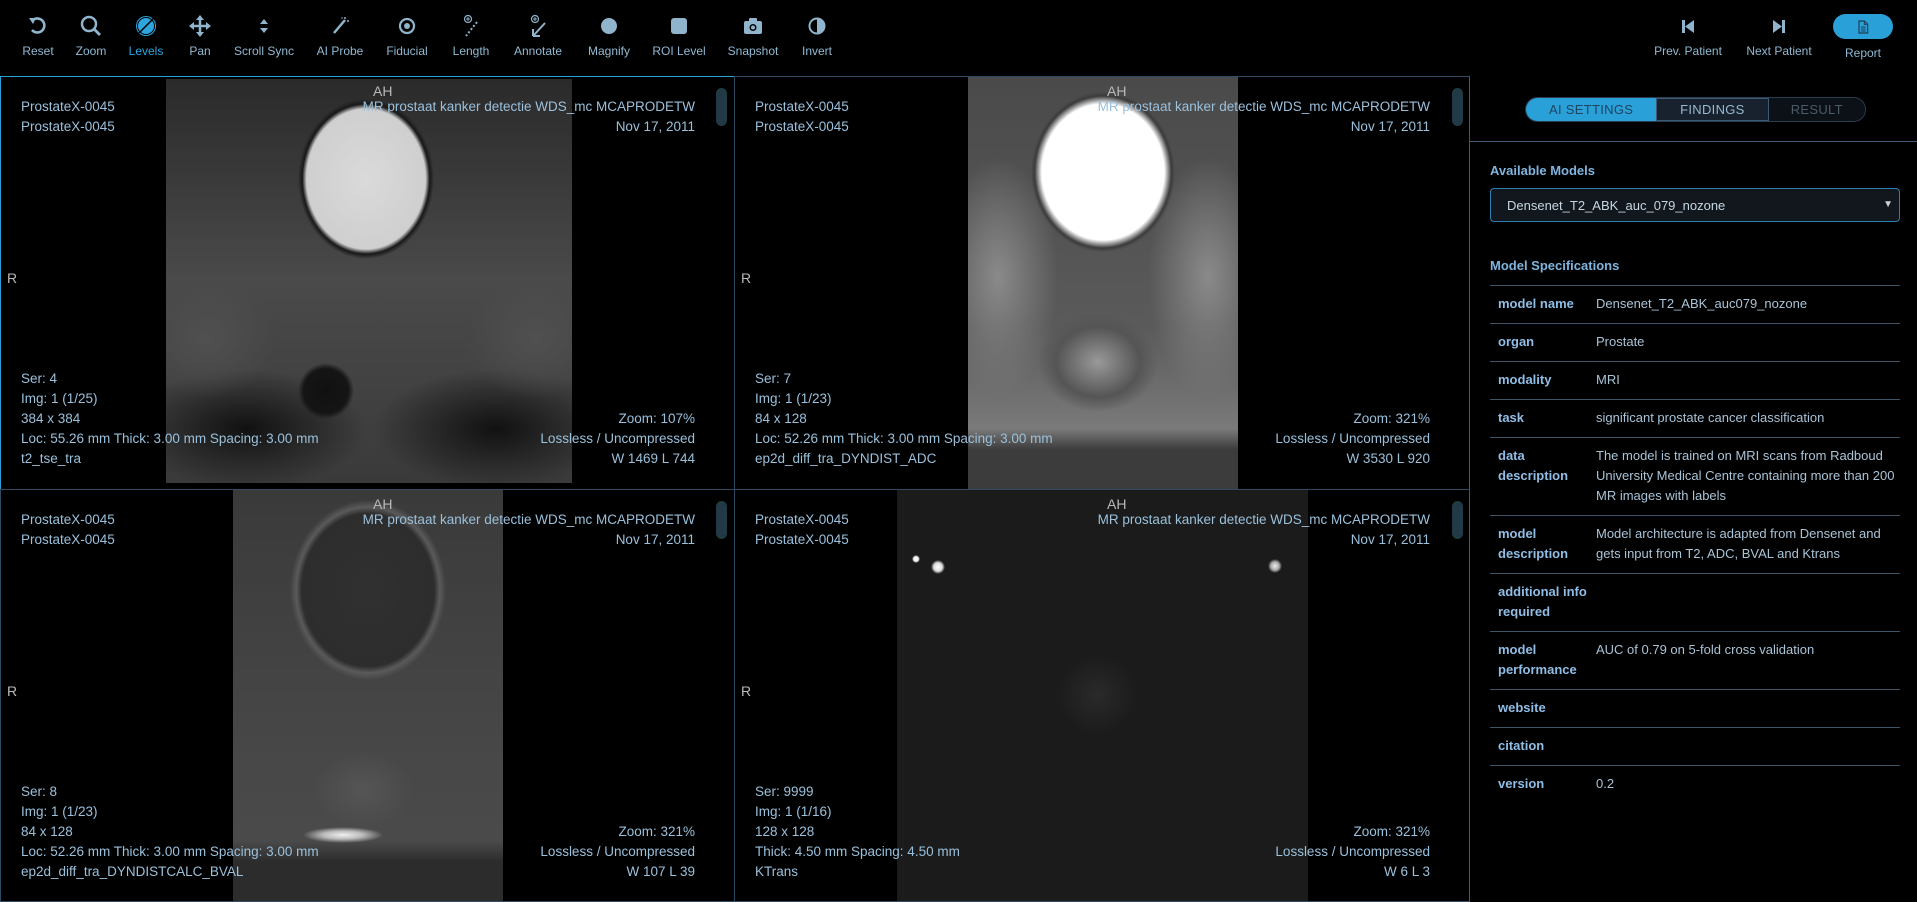  I want to click on annotate-icon, so click(538, 26).